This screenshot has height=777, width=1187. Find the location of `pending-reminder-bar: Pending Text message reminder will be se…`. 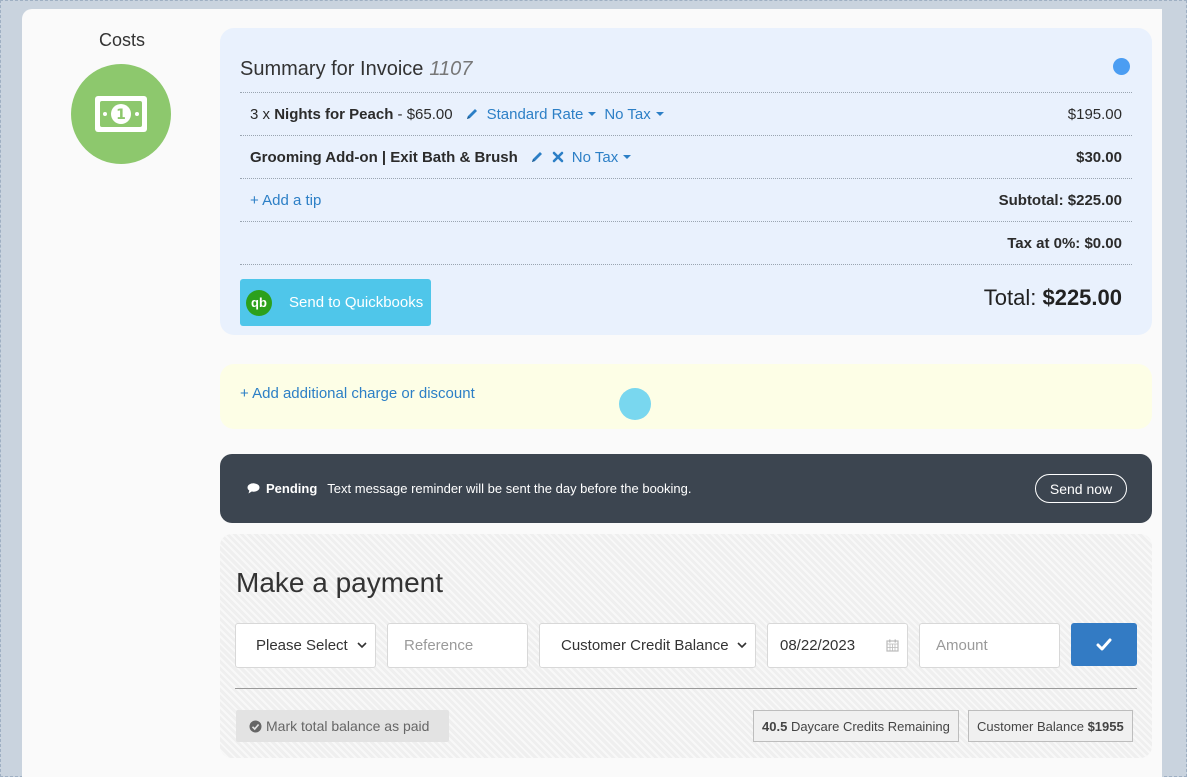

pending-reminder-bar: Pending Text message reminder will be se… is located at coordinates (686, 488).